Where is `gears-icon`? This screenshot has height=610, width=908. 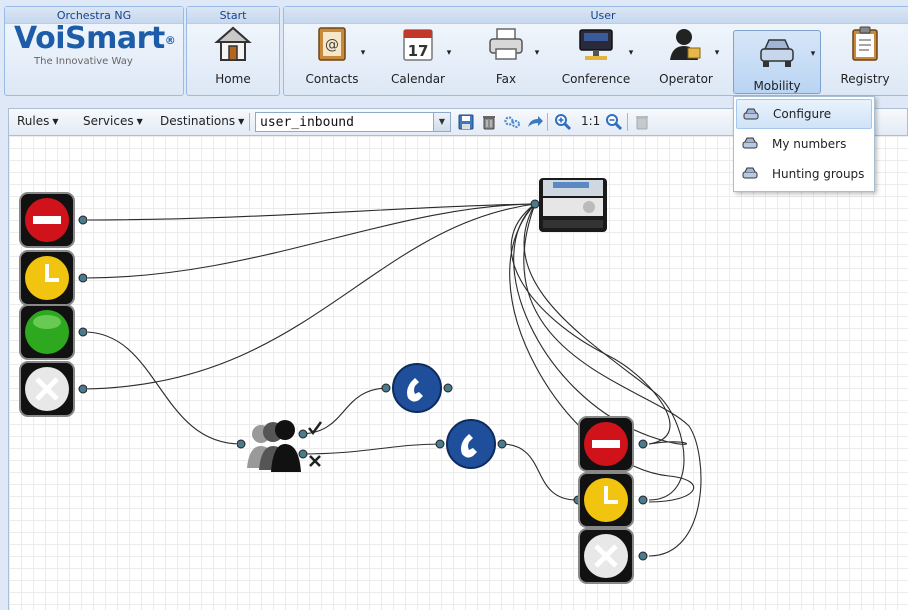 gears-icon is located at coordinates (512, 122).